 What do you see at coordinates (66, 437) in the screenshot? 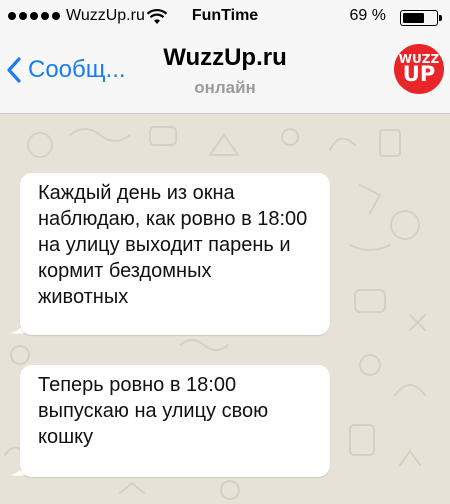
I see `message-line: кошку` at bounding box center [66, 437].